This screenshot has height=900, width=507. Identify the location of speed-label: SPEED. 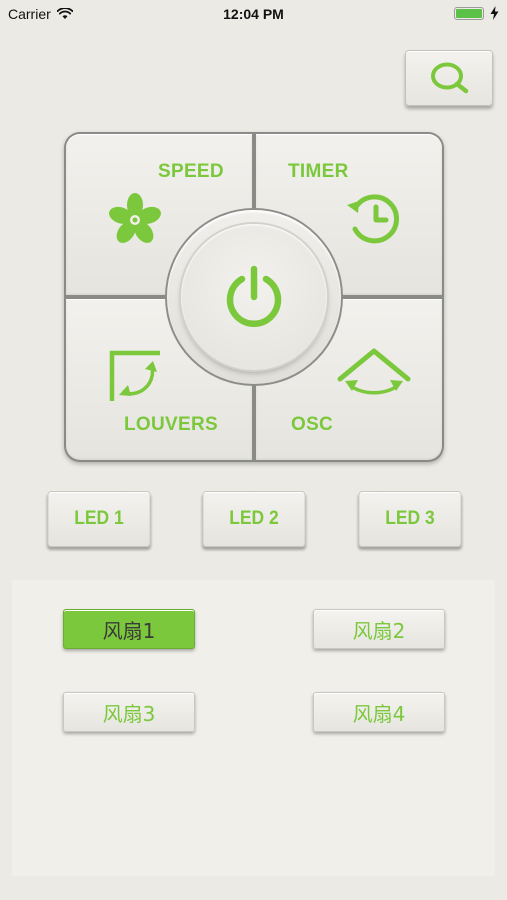
(191, 171).